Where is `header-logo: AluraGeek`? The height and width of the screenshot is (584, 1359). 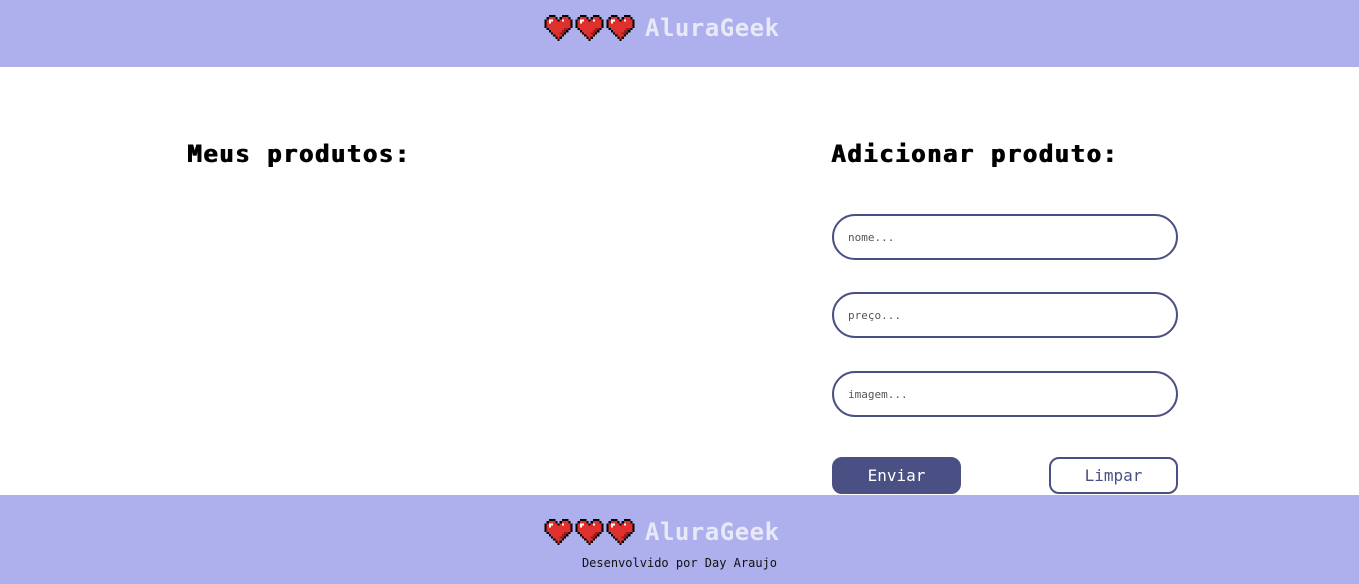 header-logo: AluraGeek is located at coordinates (662, 28).